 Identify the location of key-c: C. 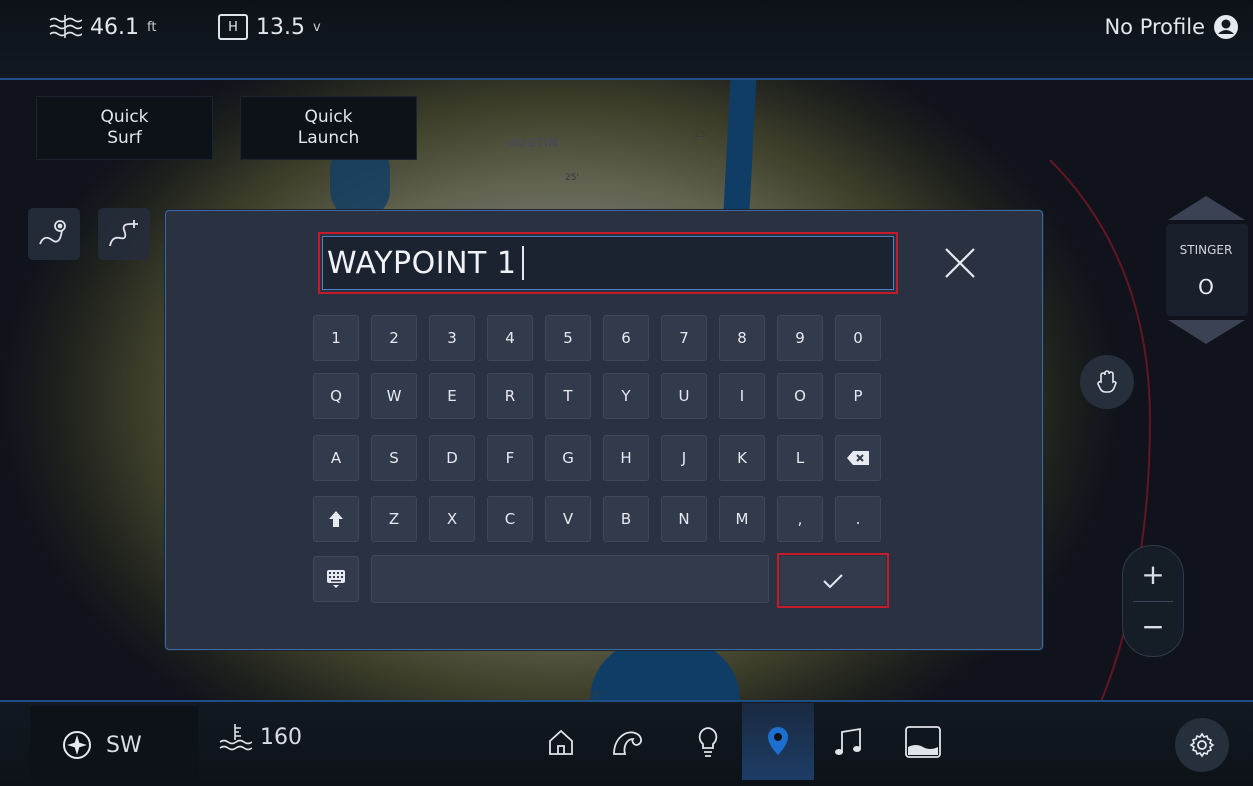
(510, 519).